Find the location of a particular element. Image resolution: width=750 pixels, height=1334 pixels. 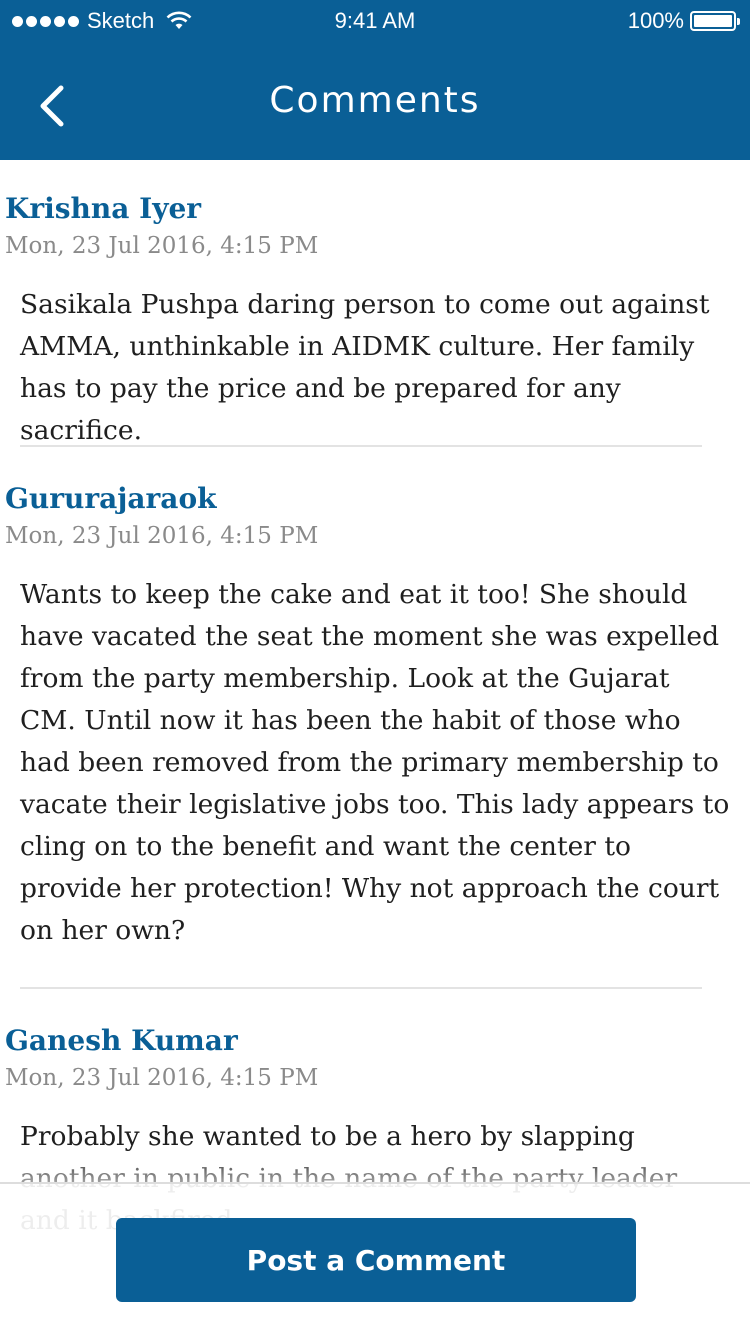

battery-icon is located at coordinates (715, 21).